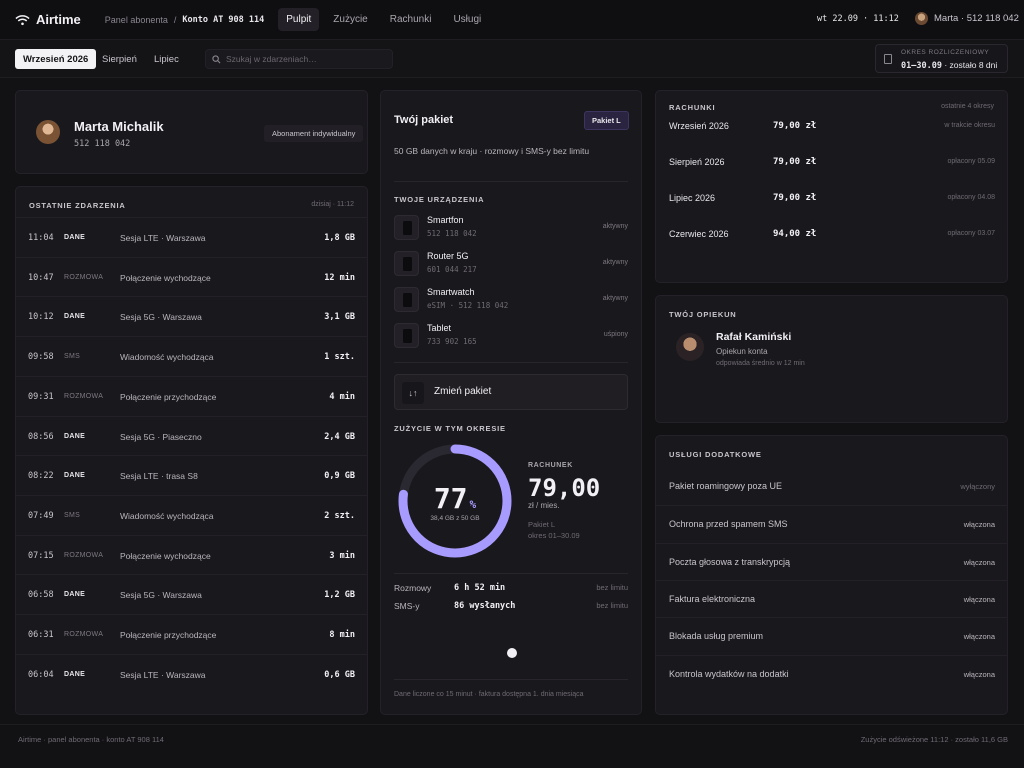 Image resolution: width=1024 pixels, height=768 pixels. I want to click on device-row: Smartfon 512 118 042 aktywny, so click(511, 228).